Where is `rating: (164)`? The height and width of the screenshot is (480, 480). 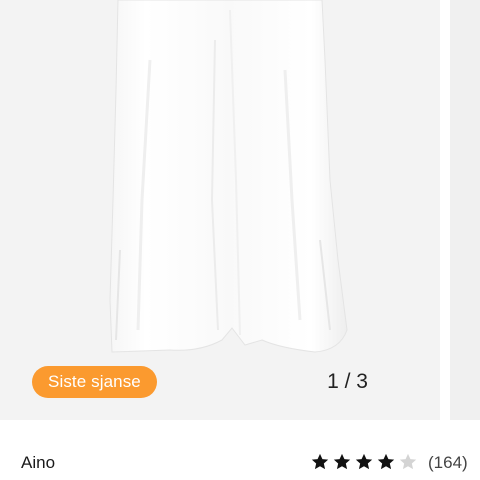
rating: (164) is located at coordinates (389, 463).